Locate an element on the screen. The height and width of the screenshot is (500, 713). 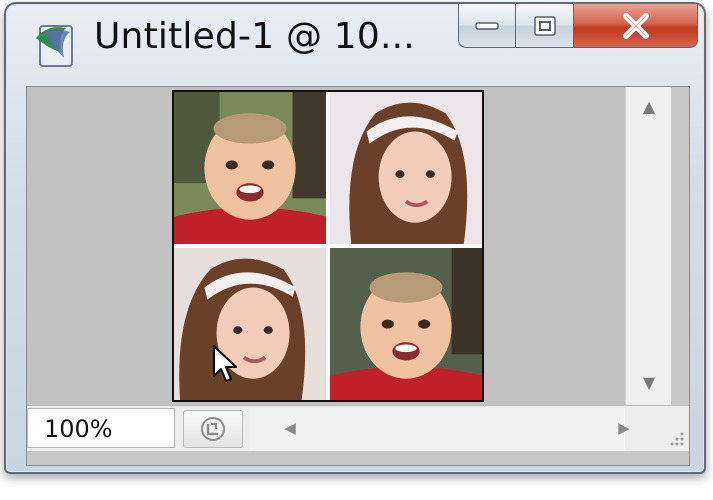
horizontal-scrollbar: ◀ ▶ is located at coordinates (439, 429).